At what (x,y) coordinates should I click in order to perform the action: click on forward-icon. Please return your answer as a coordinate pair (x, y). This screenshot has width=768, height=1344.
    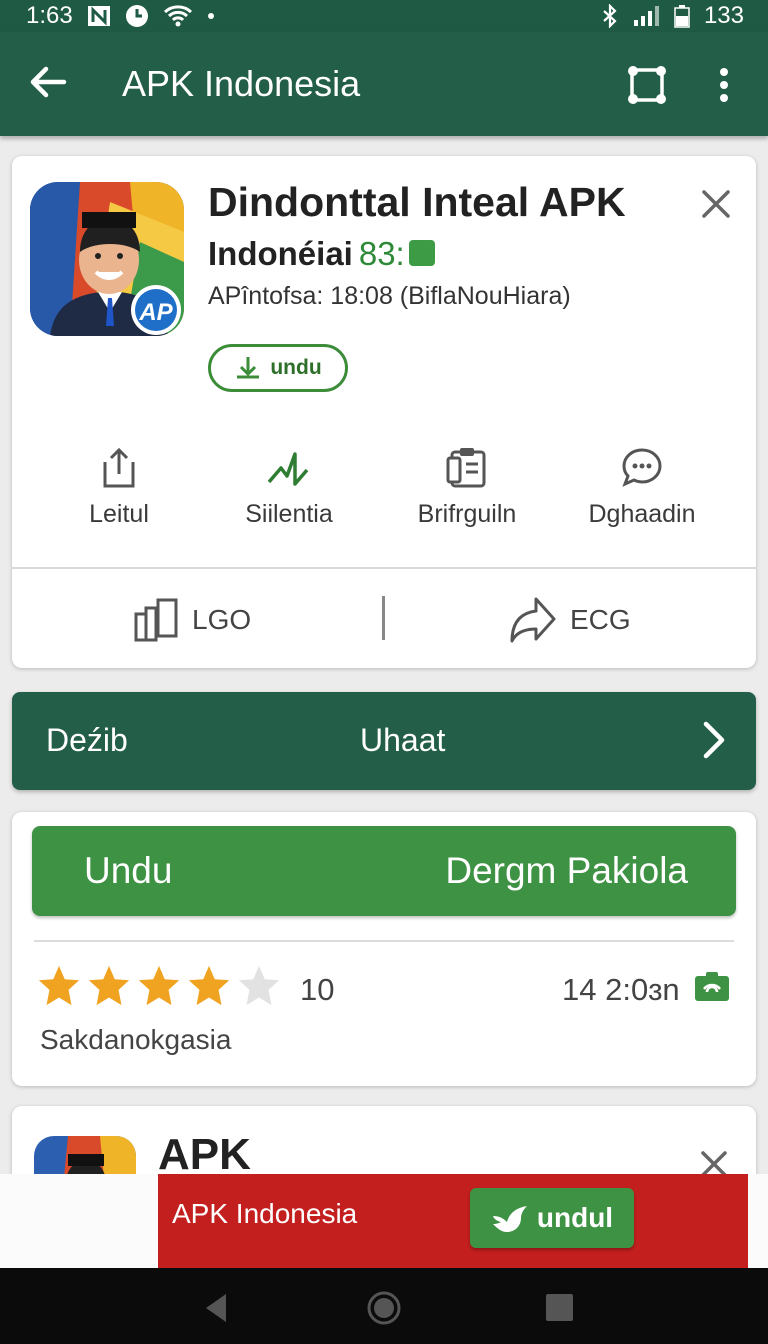
    Looking at the image, I should click on (533, 620).